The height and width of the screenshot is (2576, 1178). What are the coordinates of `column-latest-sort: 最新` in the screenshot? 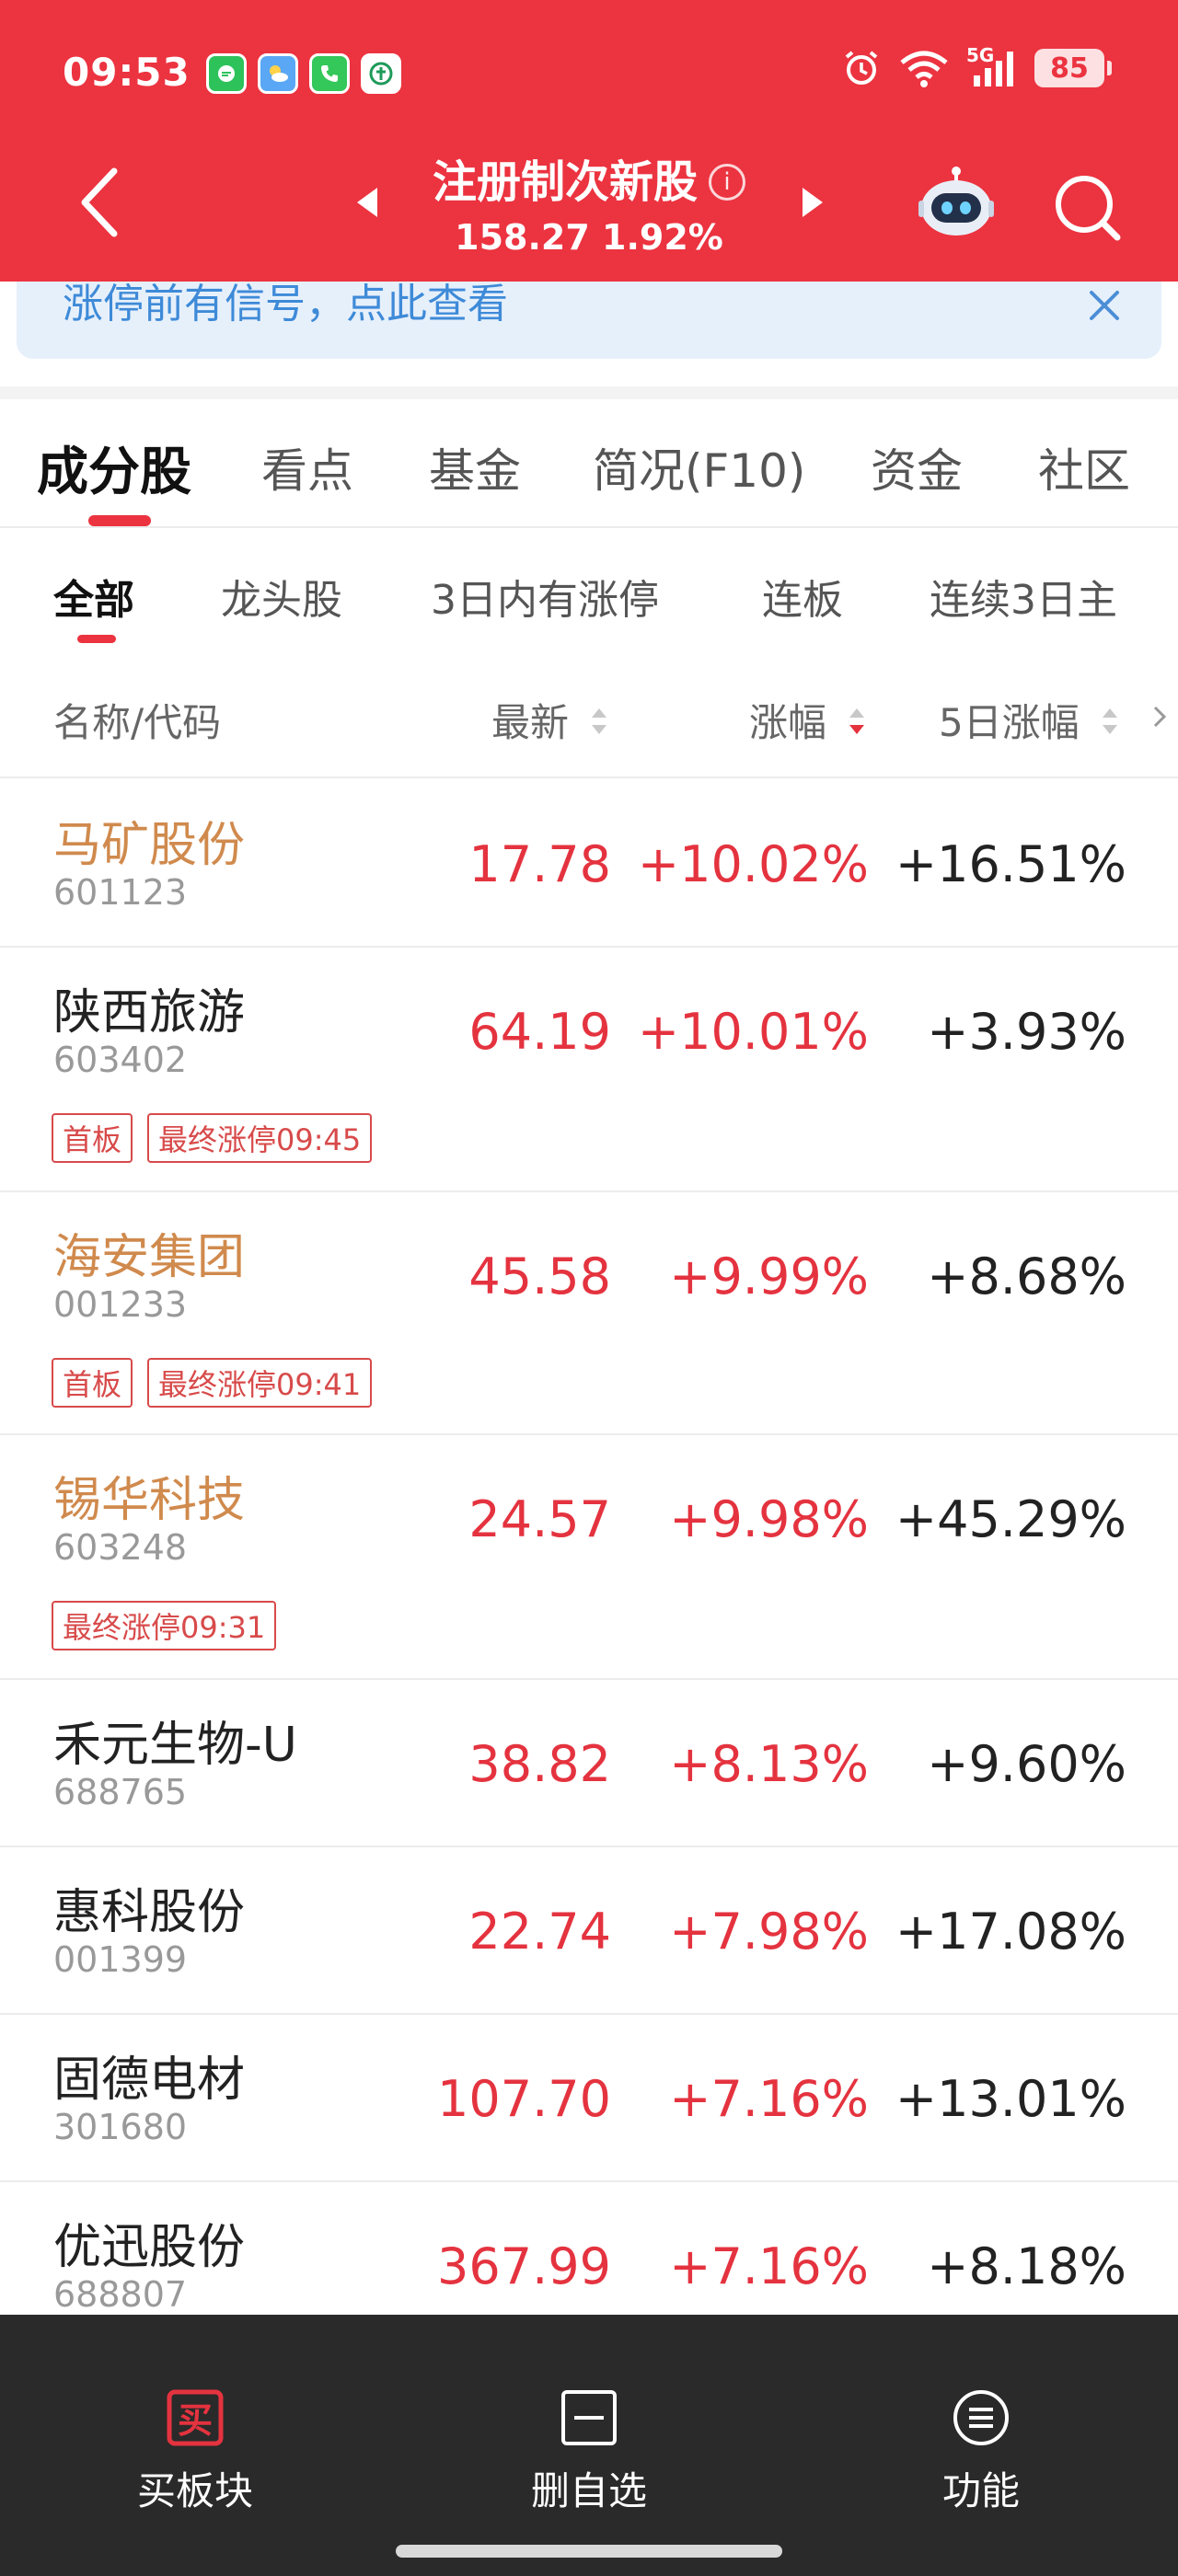 It's located at (549, 720).